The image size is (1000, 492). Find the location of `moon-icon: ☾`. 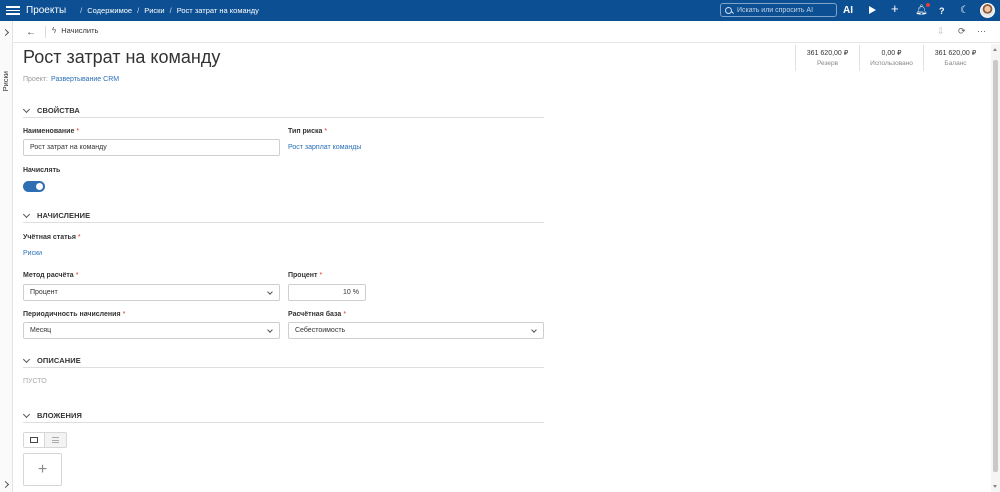

moon-icon: ☾ is located at coordinates (964, 10).